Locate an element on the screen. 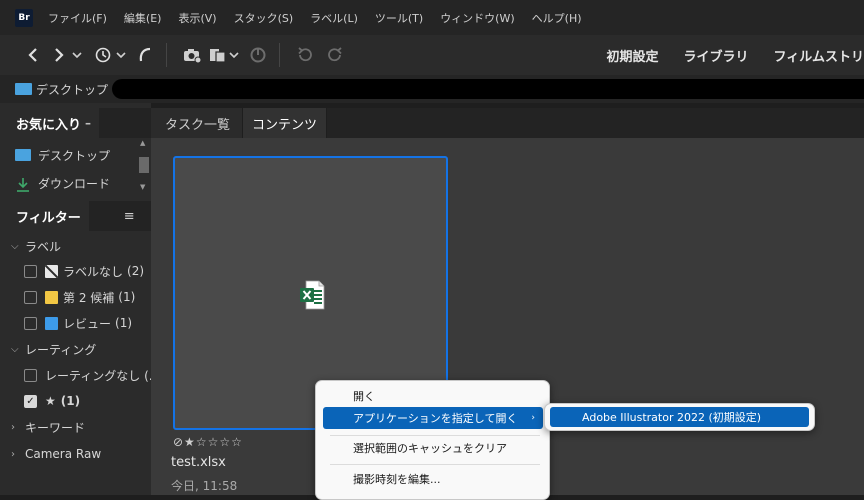 The height and width of the screenshot is (500, 864). scroll-up-icon: ▲ is located at coordinates (142, 143).